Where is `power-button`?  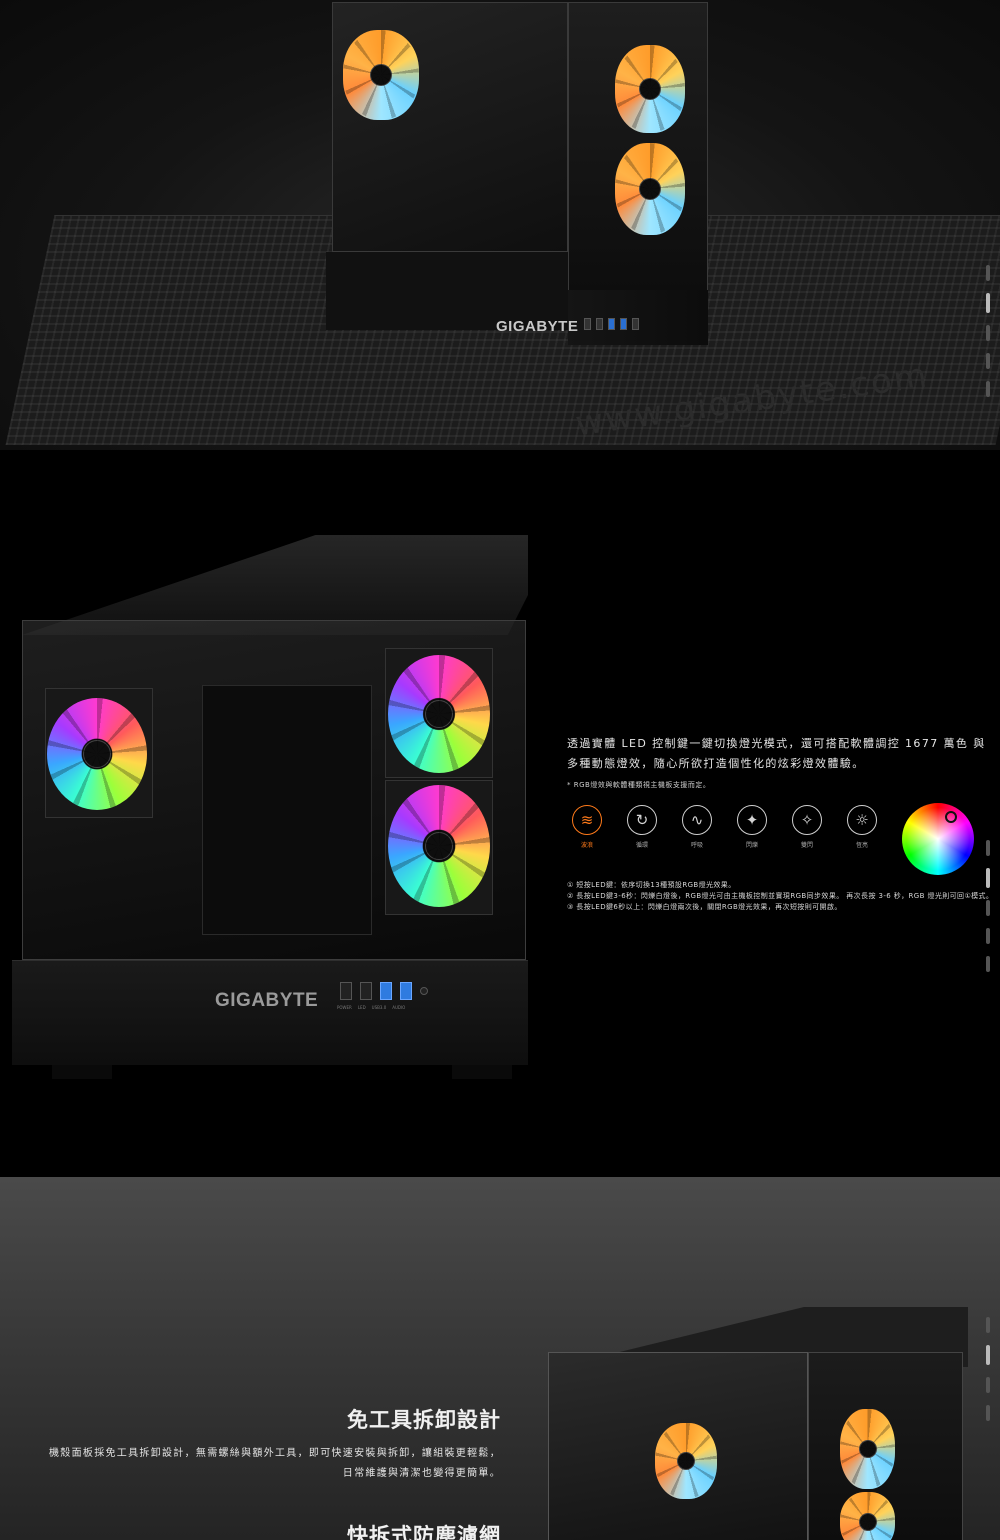
power-button is located at coordinates (346, 991).